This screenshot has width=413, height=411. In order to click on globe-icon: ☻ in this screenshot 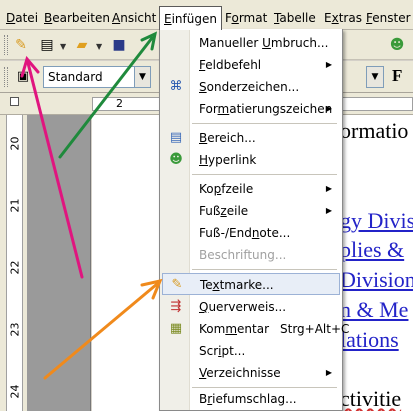, I will do `click(397, 45)`.